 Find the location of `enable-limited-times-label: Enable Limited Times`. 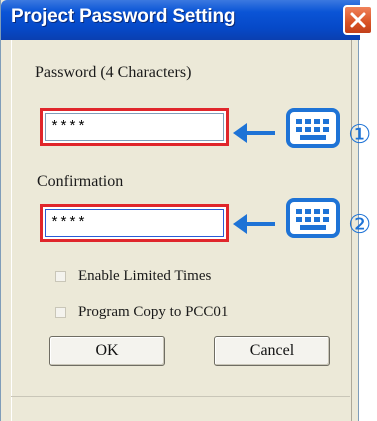

enable-limited-times-label: Enable Limited Times is located at coordinates (145, 276).